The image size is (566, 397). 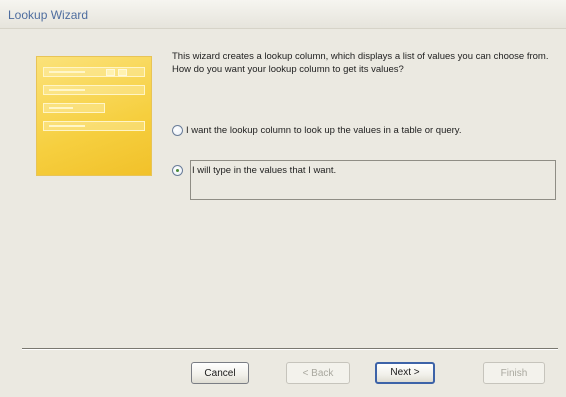 What do you see at coordinates (290, 349) in the screenshot?
I see `dialog-separator` at bounding box center [290, 349].